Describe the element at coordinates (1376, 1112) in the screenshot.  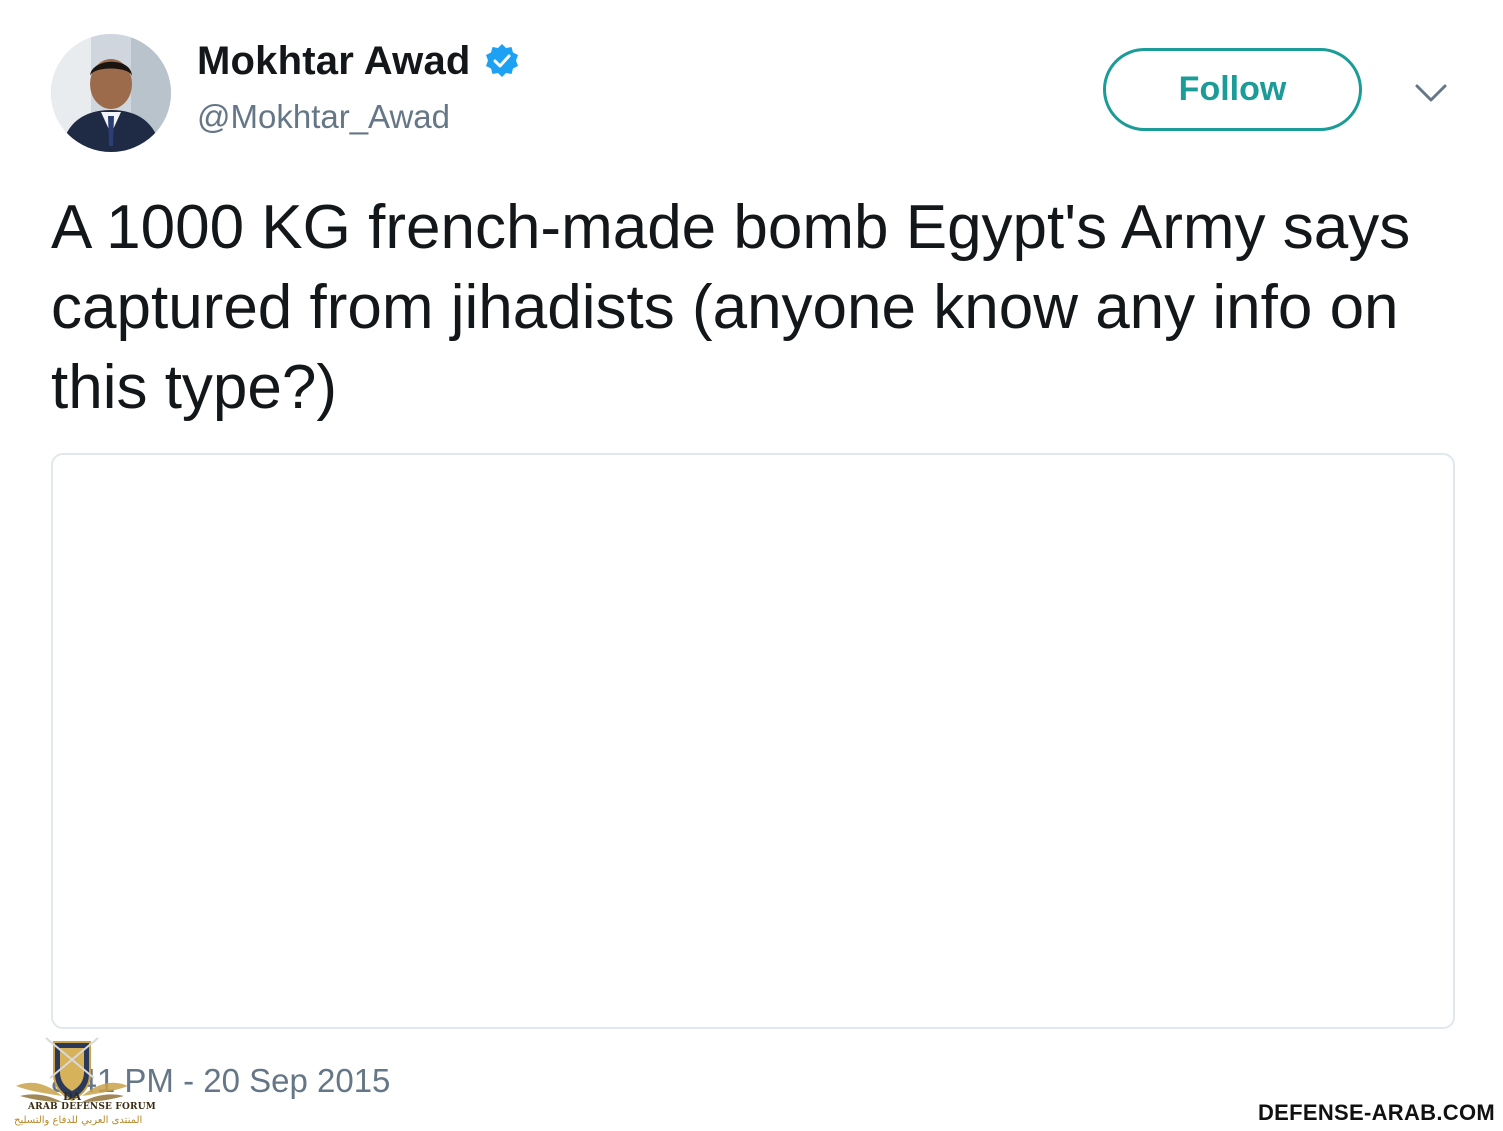
I see `site-credit: DEFENSE-ARAB.COM` at that location.